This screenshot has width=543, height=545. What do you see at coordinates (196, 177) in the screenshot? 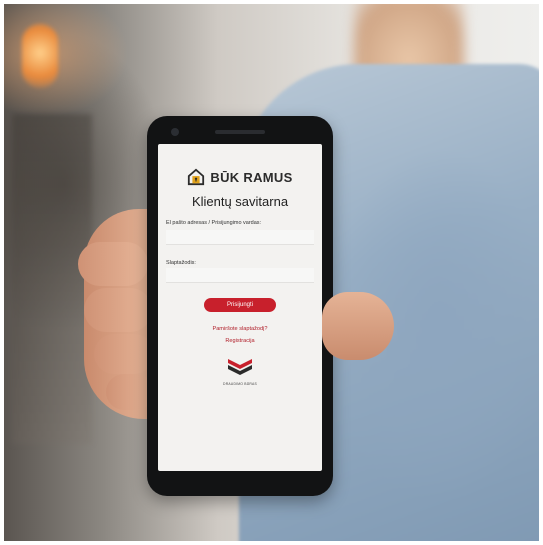
I see `house-icon` at bounding box center [196, 177].